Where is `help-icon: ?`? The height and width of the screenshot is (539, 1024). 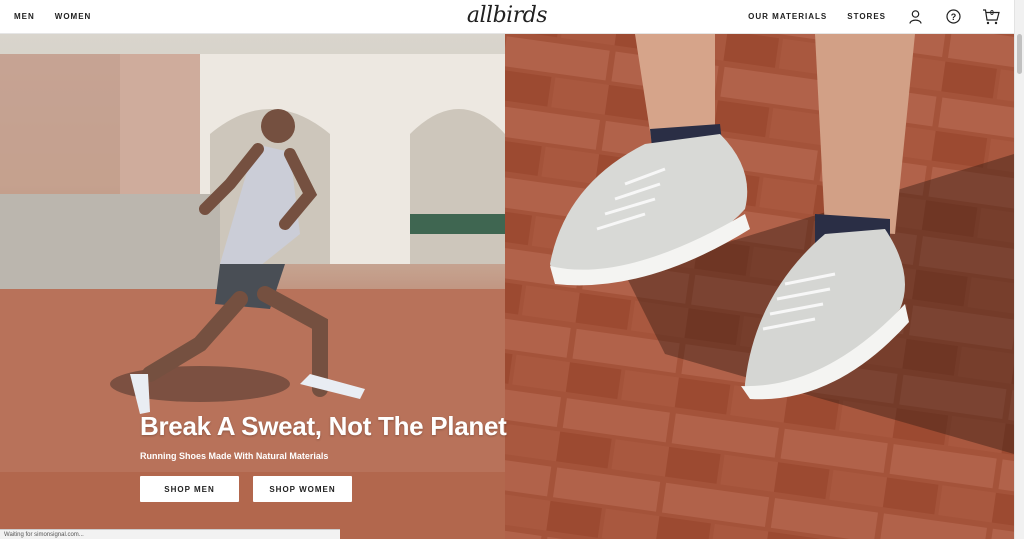
help-icon: ? is located at coordinates (953, 17).